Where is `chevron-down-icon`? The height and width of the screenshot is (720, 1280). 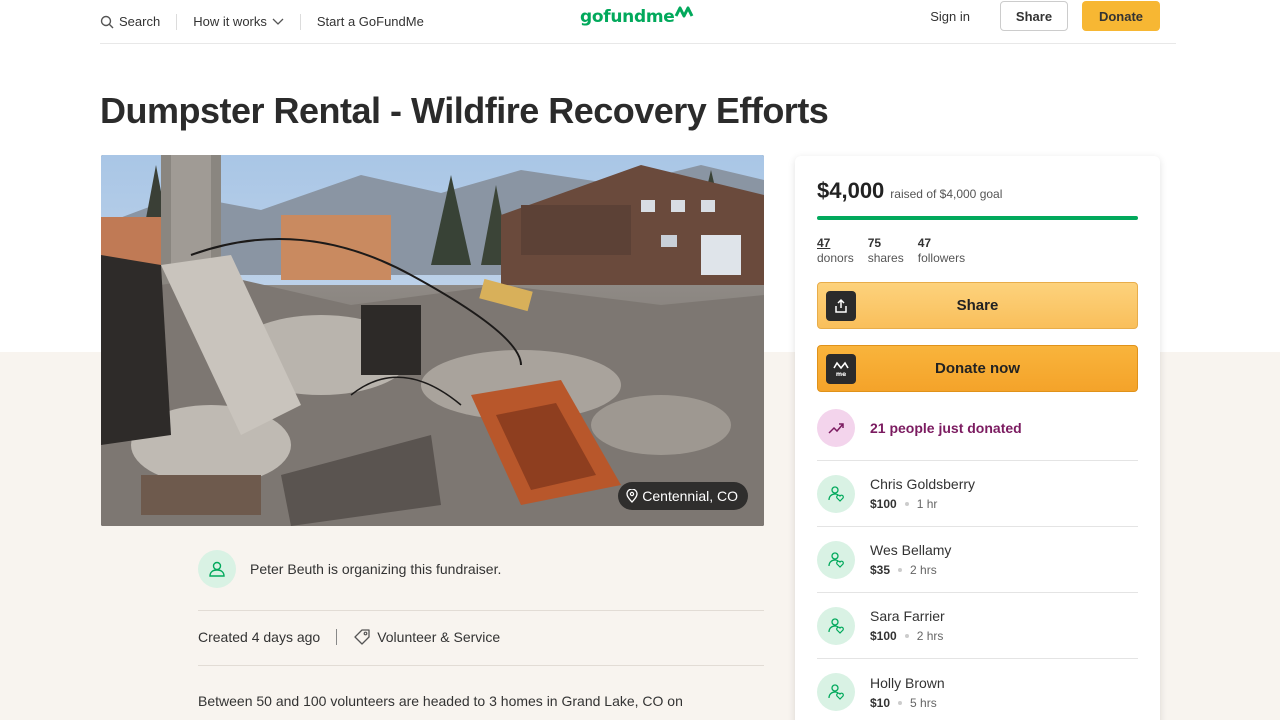 chevron-down-icon is located at coordinates (278, 21).